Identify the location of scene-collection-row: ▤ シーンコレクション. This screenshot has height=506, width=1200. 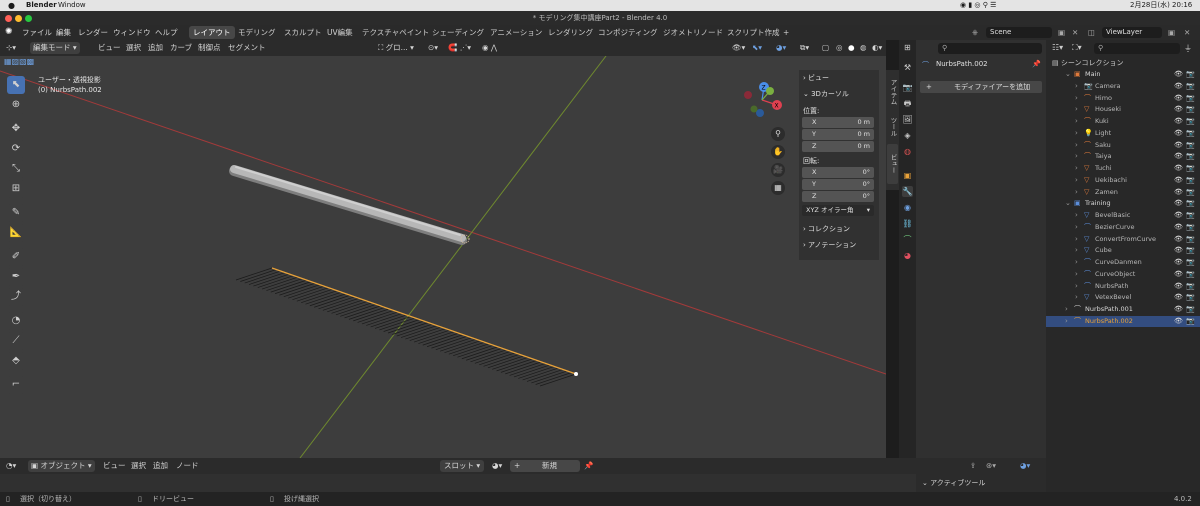
(1088, 63).